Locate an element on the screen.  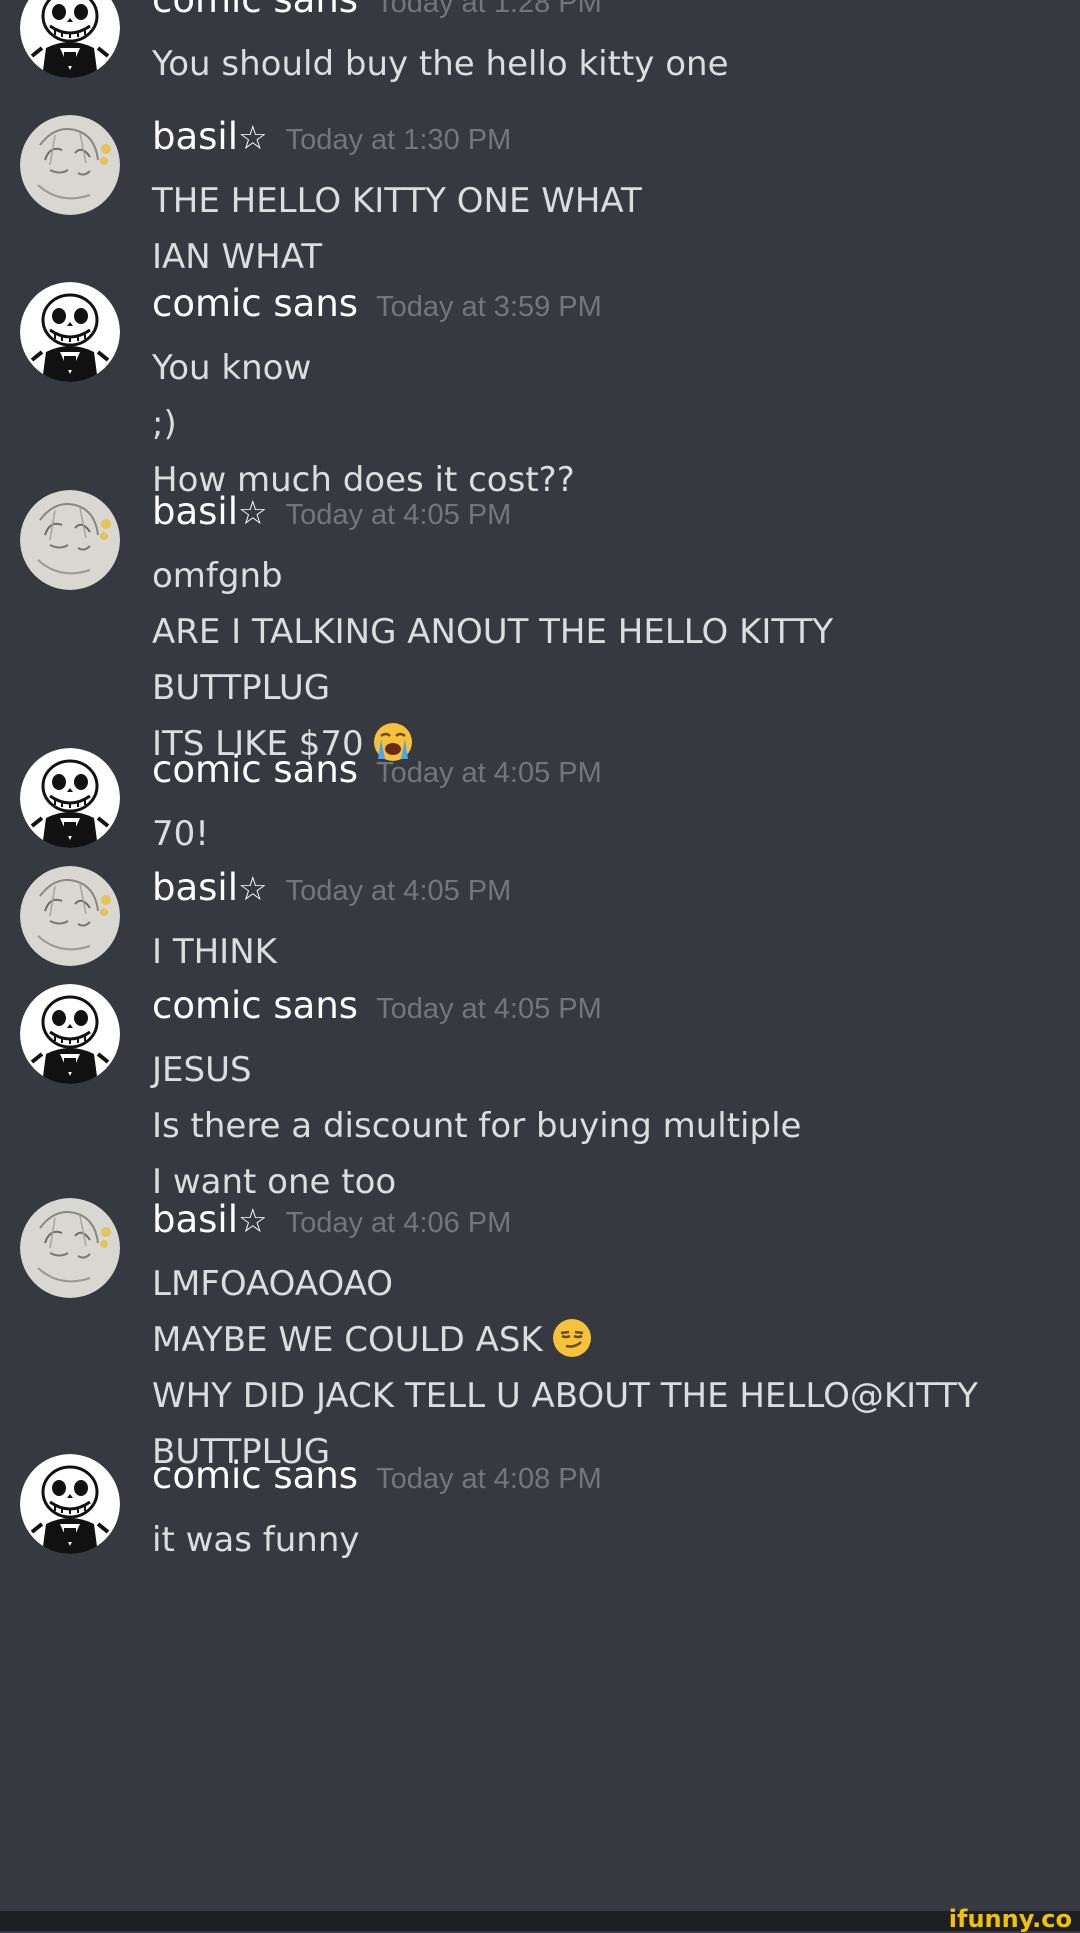
message-line: You should buy the hello kitty one is located at coordinates (440, 64).